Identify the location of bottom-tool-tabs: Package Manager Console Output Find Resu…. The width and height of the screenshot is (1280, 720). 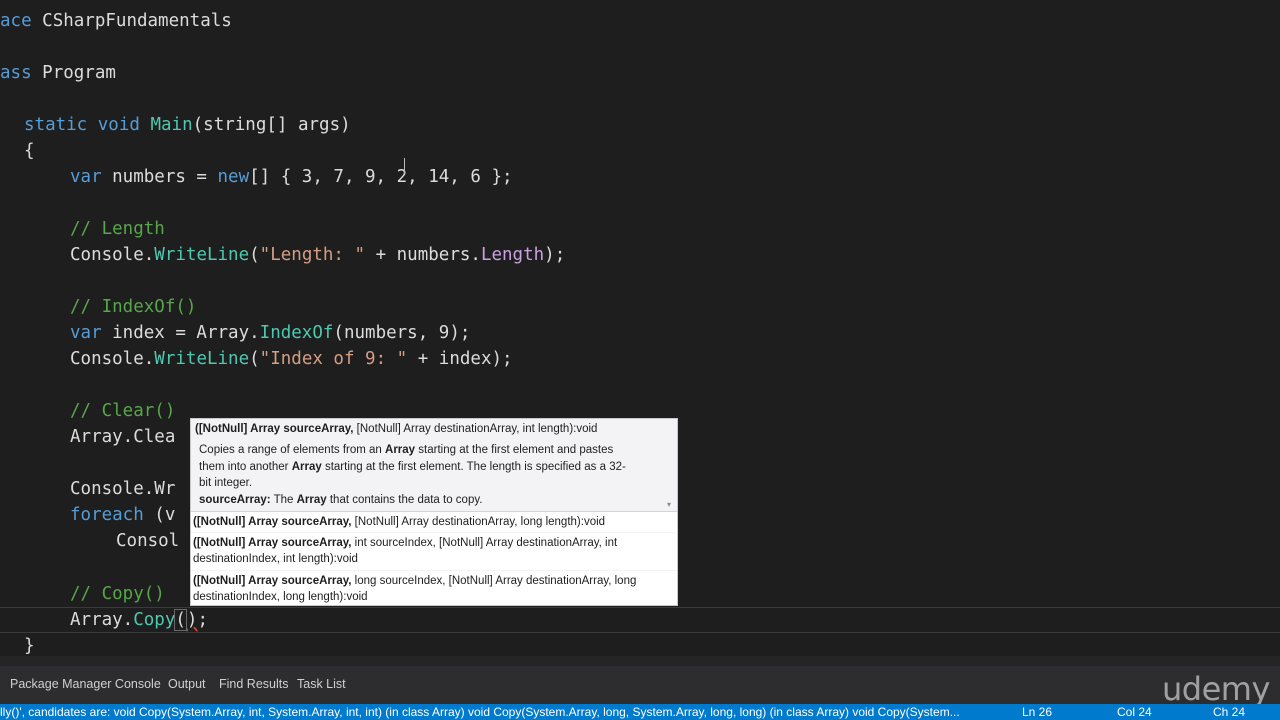
(640, 685).